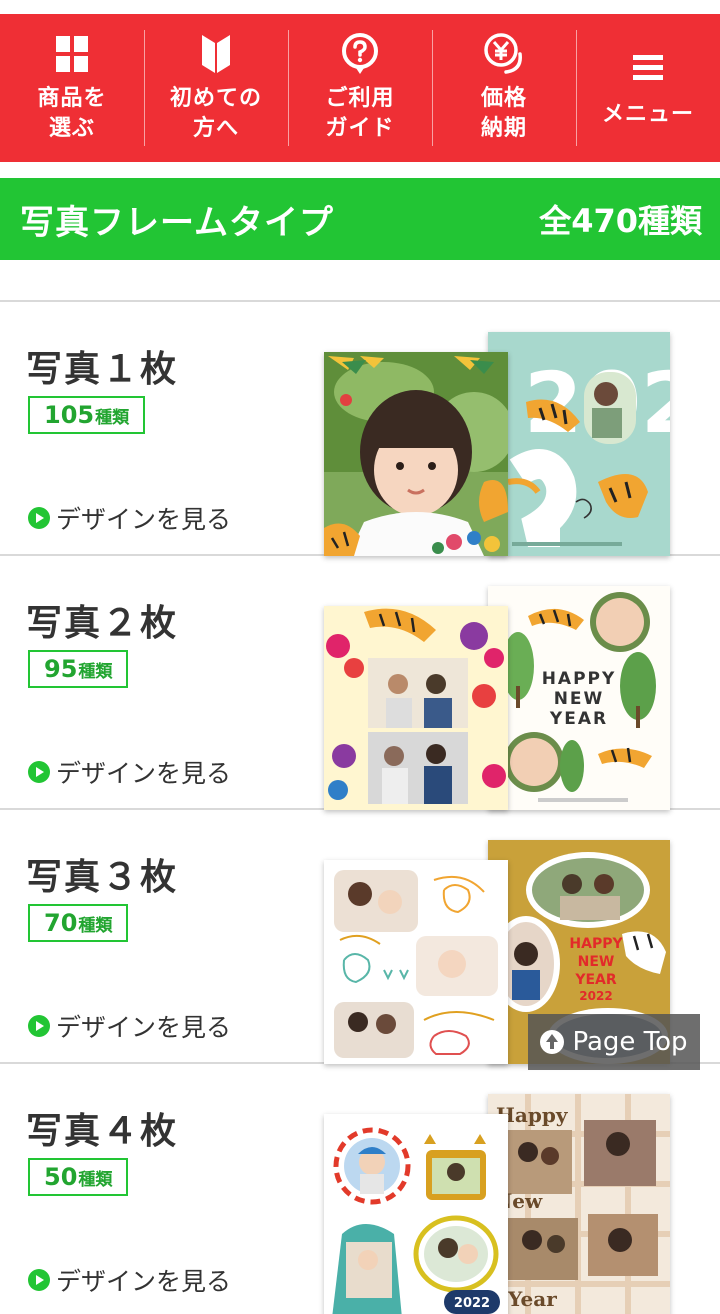  Describe the element at coordinates (416, 1214) in the screenshot. I see `card-thumbnail-front: 2022` at that location.